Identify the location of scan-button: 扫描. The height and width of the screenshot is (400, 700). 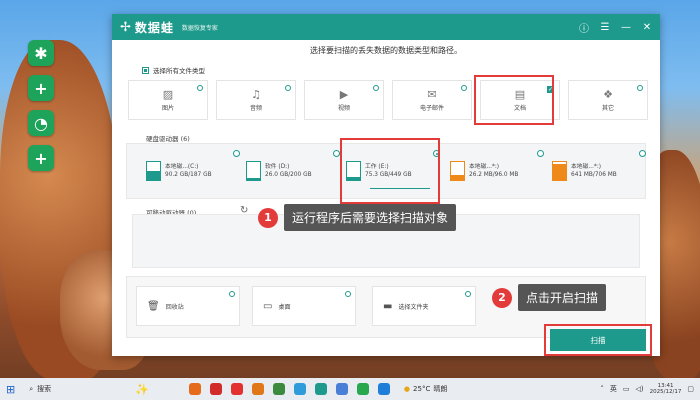
(598, 340).